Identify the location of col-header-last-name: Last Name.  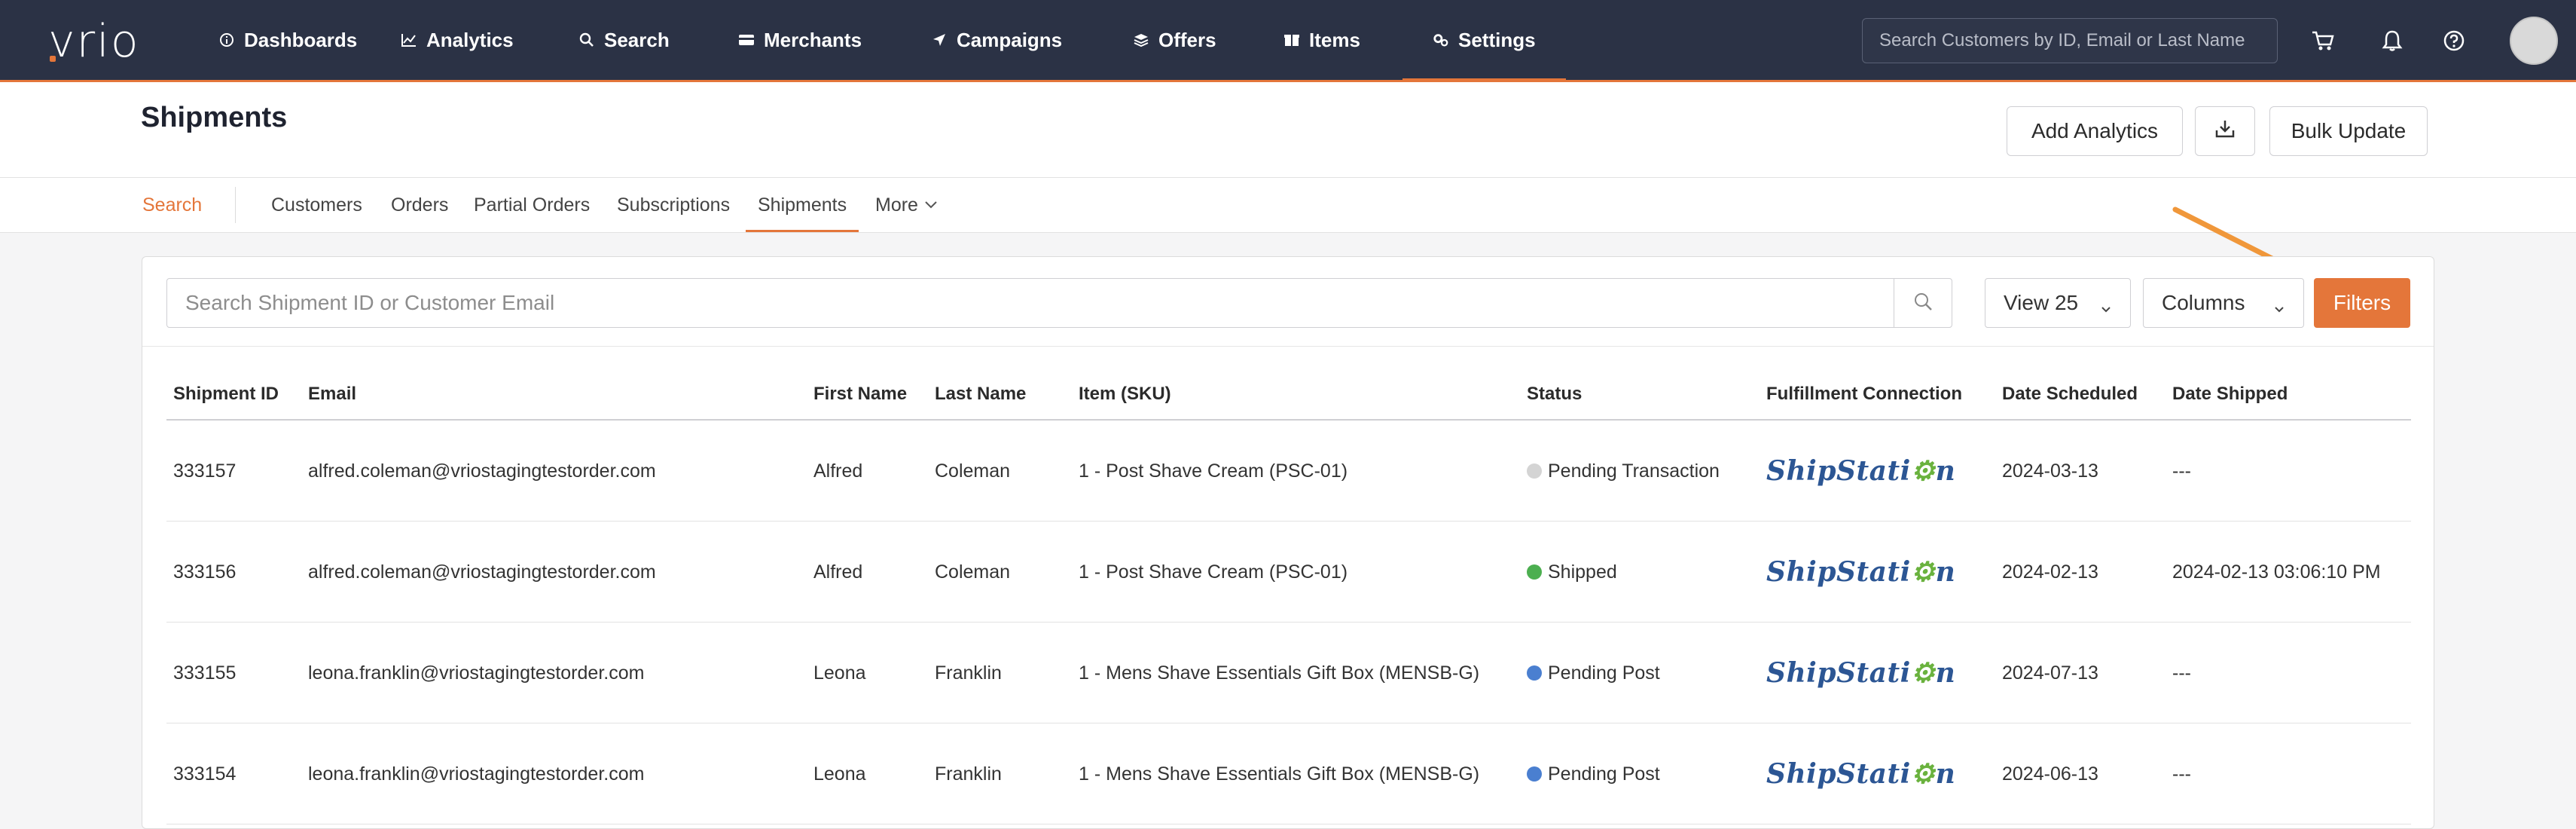
(981, 394).